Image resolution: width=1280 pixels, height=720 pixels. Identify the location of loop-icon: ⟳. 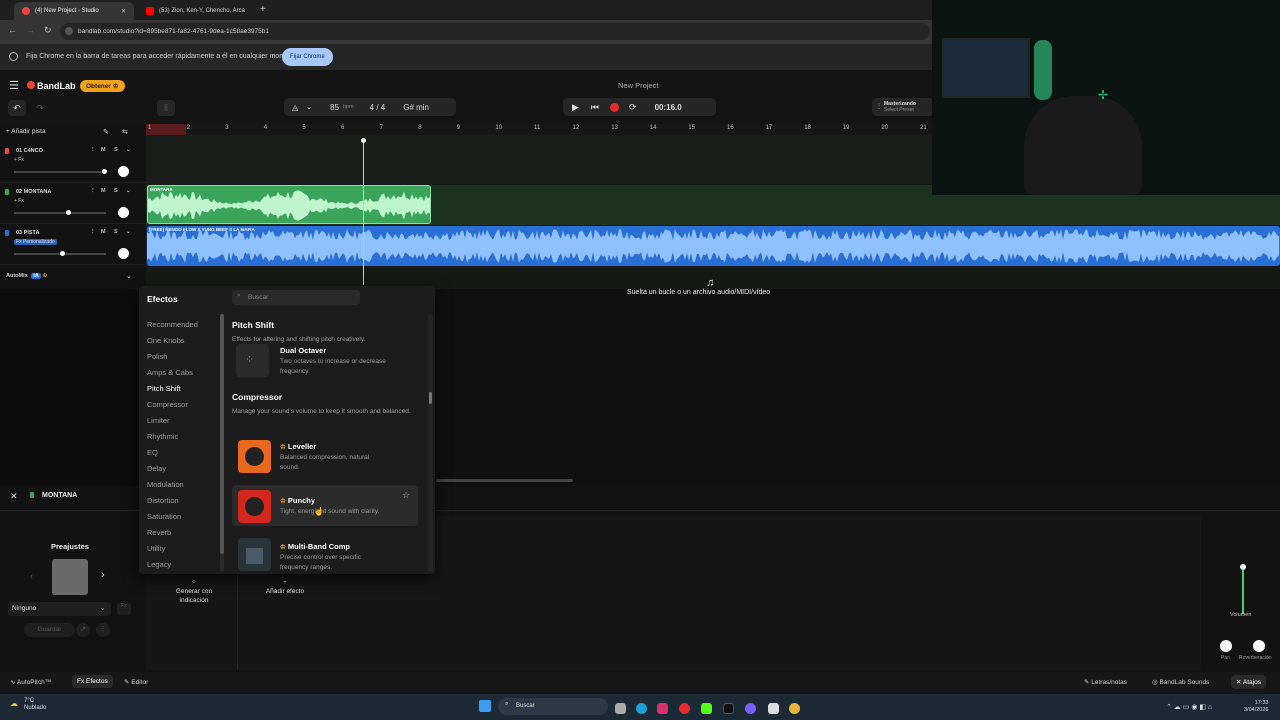
(633, 107).